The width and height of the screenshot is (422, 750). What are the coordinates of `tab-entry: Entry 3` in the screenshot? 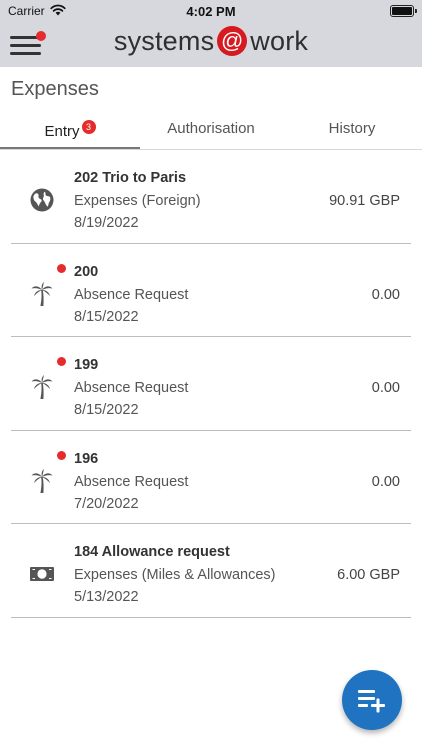 It's located at (70, 130).